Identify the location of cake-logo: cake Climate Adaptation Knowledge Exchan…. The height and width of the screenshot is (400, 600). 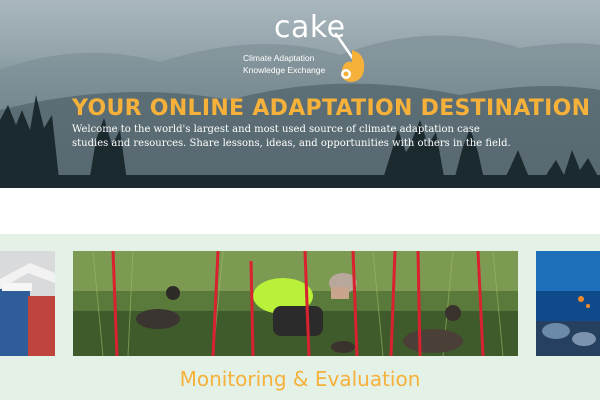
(308, 49).